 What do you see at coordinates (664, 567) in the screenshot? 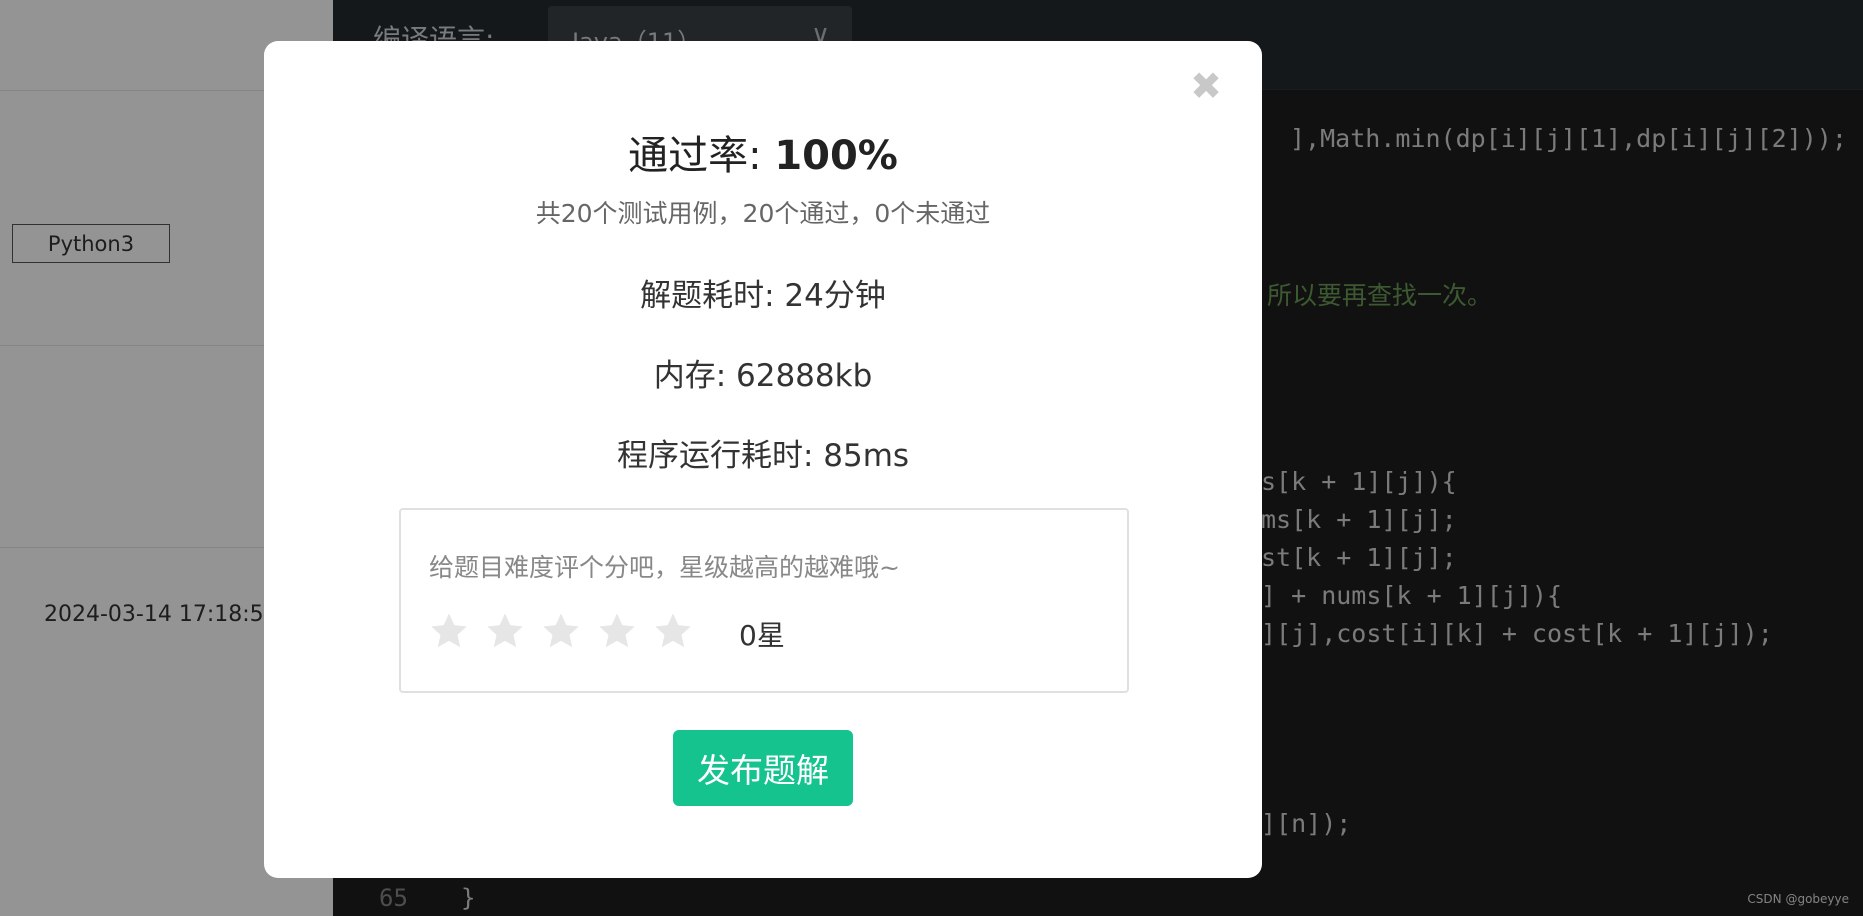
I see `rating-hint: 给题目难度评个分吧，星级越高的越难哦~` at bounding box center [664, 567].